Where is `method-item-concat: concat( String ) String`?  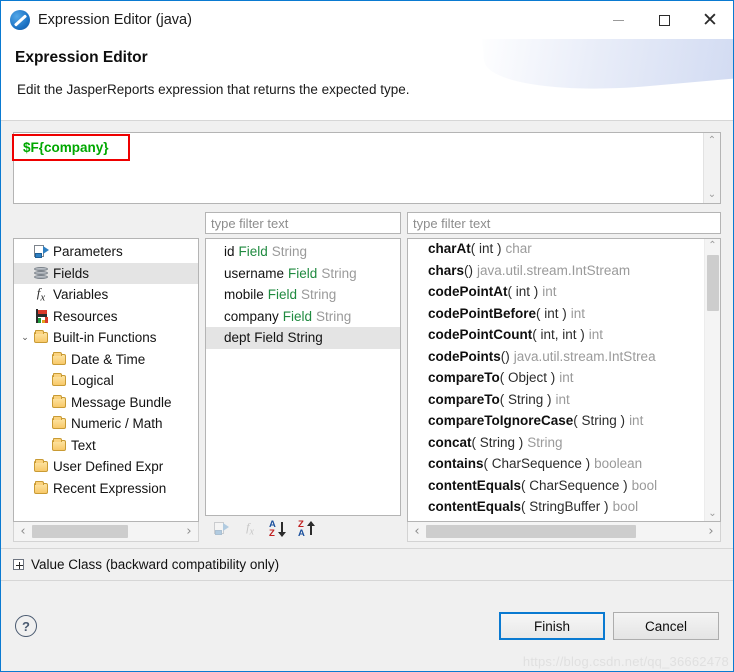
method-item-concat: concat( String ) String is located at coordinates (556, 446).